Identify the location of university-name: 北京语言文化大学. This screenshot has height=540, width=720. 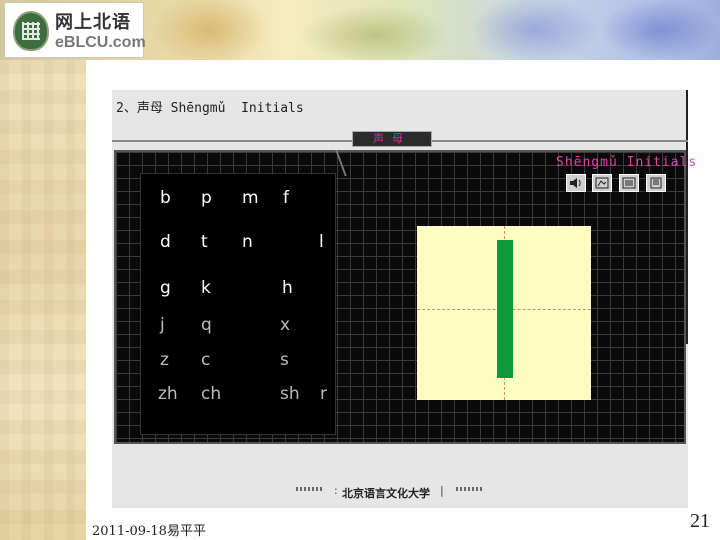
(386, 493).